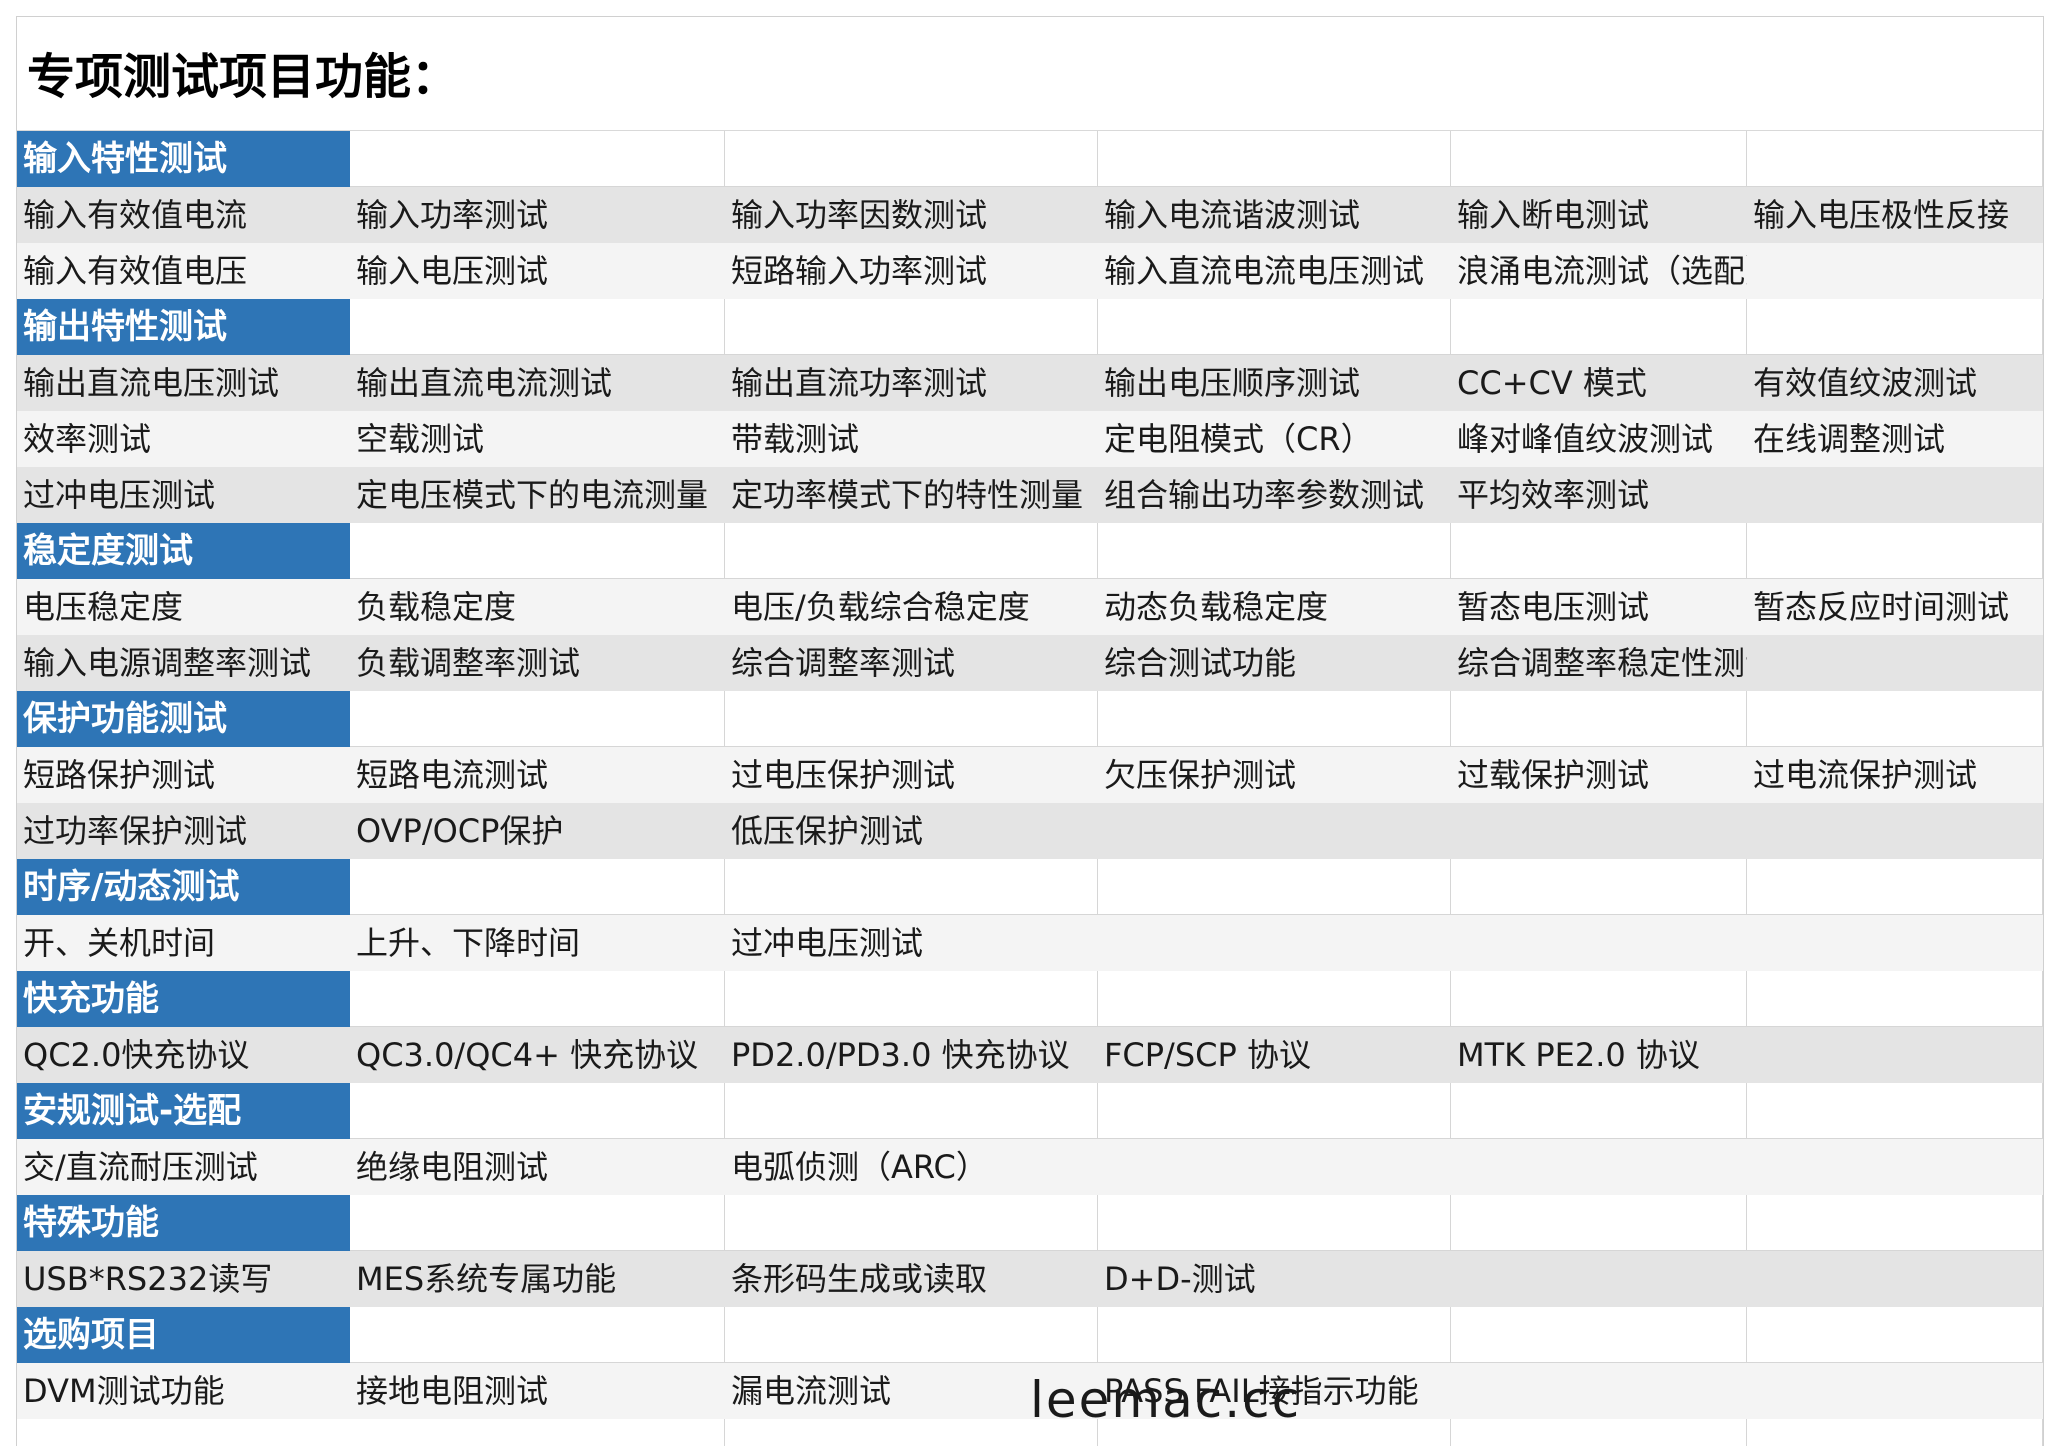 Image resolution: width=2056 pixels, height=1446 pixels. I want to click on section-header-cell: 选购项目, so click(183, 1335).